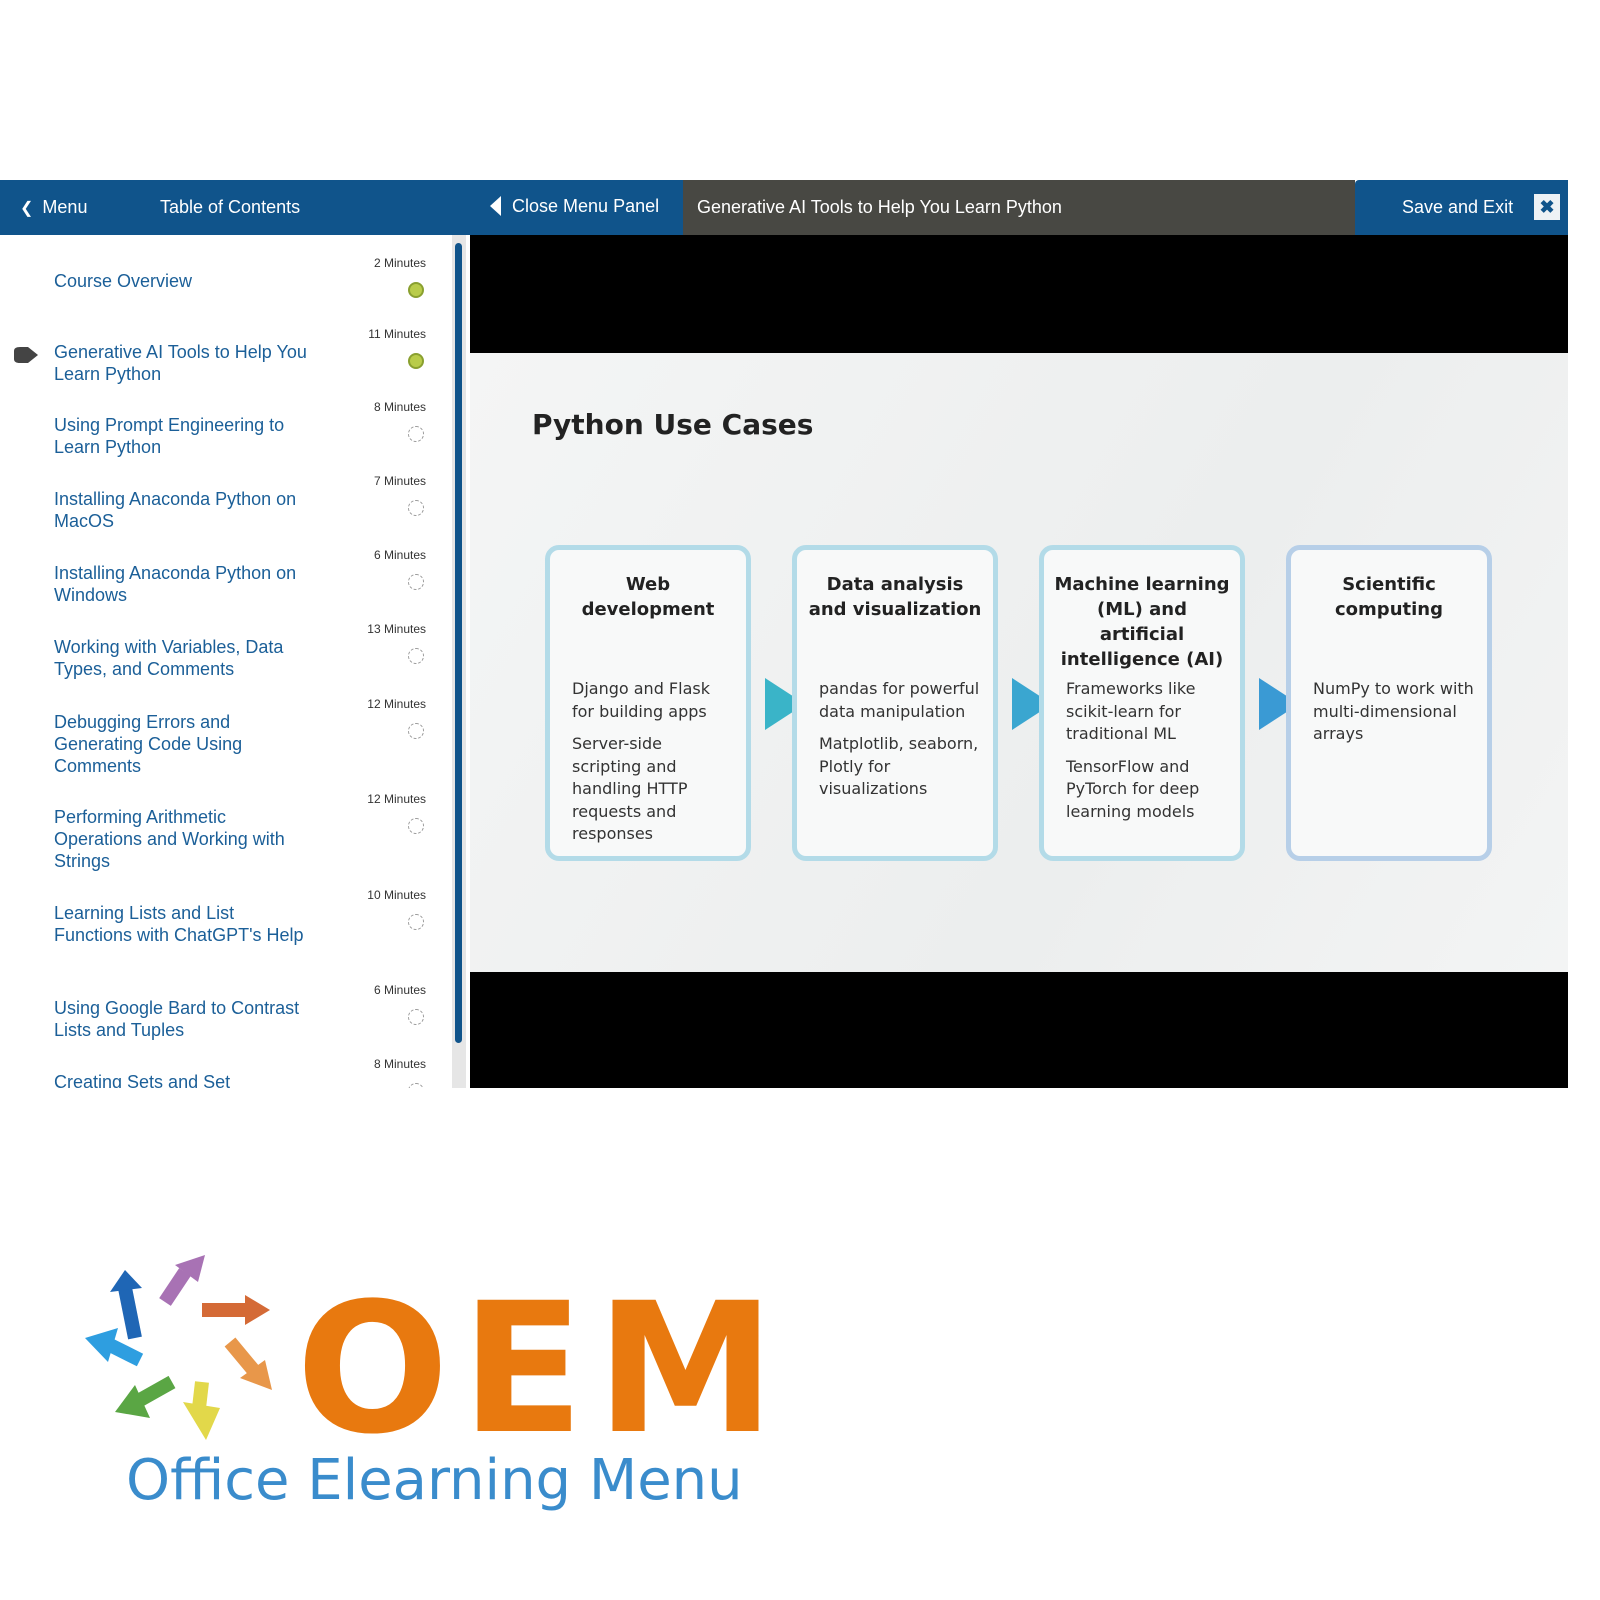 The height and width of the screenshot is (1600, 1600). What do you see at coordinates (434, 1480) in the screenshot?
I see `oem-logo-subtitle: Office Elearning Menu` at bounding box center [434, 1480].